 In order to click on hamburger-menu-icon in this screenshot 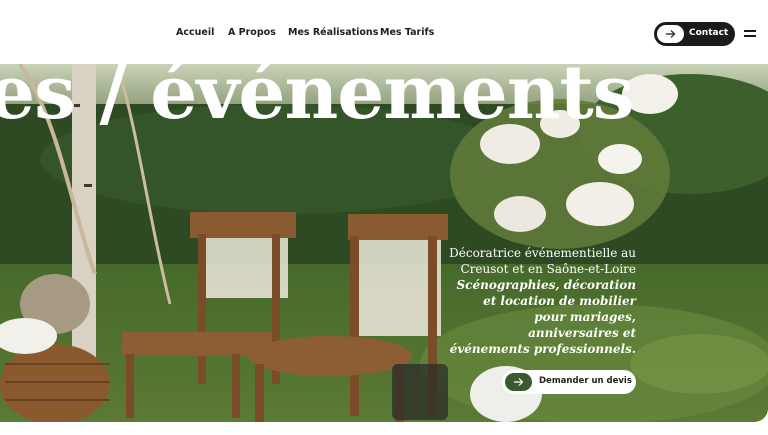, I will do `click(750, 33)`.